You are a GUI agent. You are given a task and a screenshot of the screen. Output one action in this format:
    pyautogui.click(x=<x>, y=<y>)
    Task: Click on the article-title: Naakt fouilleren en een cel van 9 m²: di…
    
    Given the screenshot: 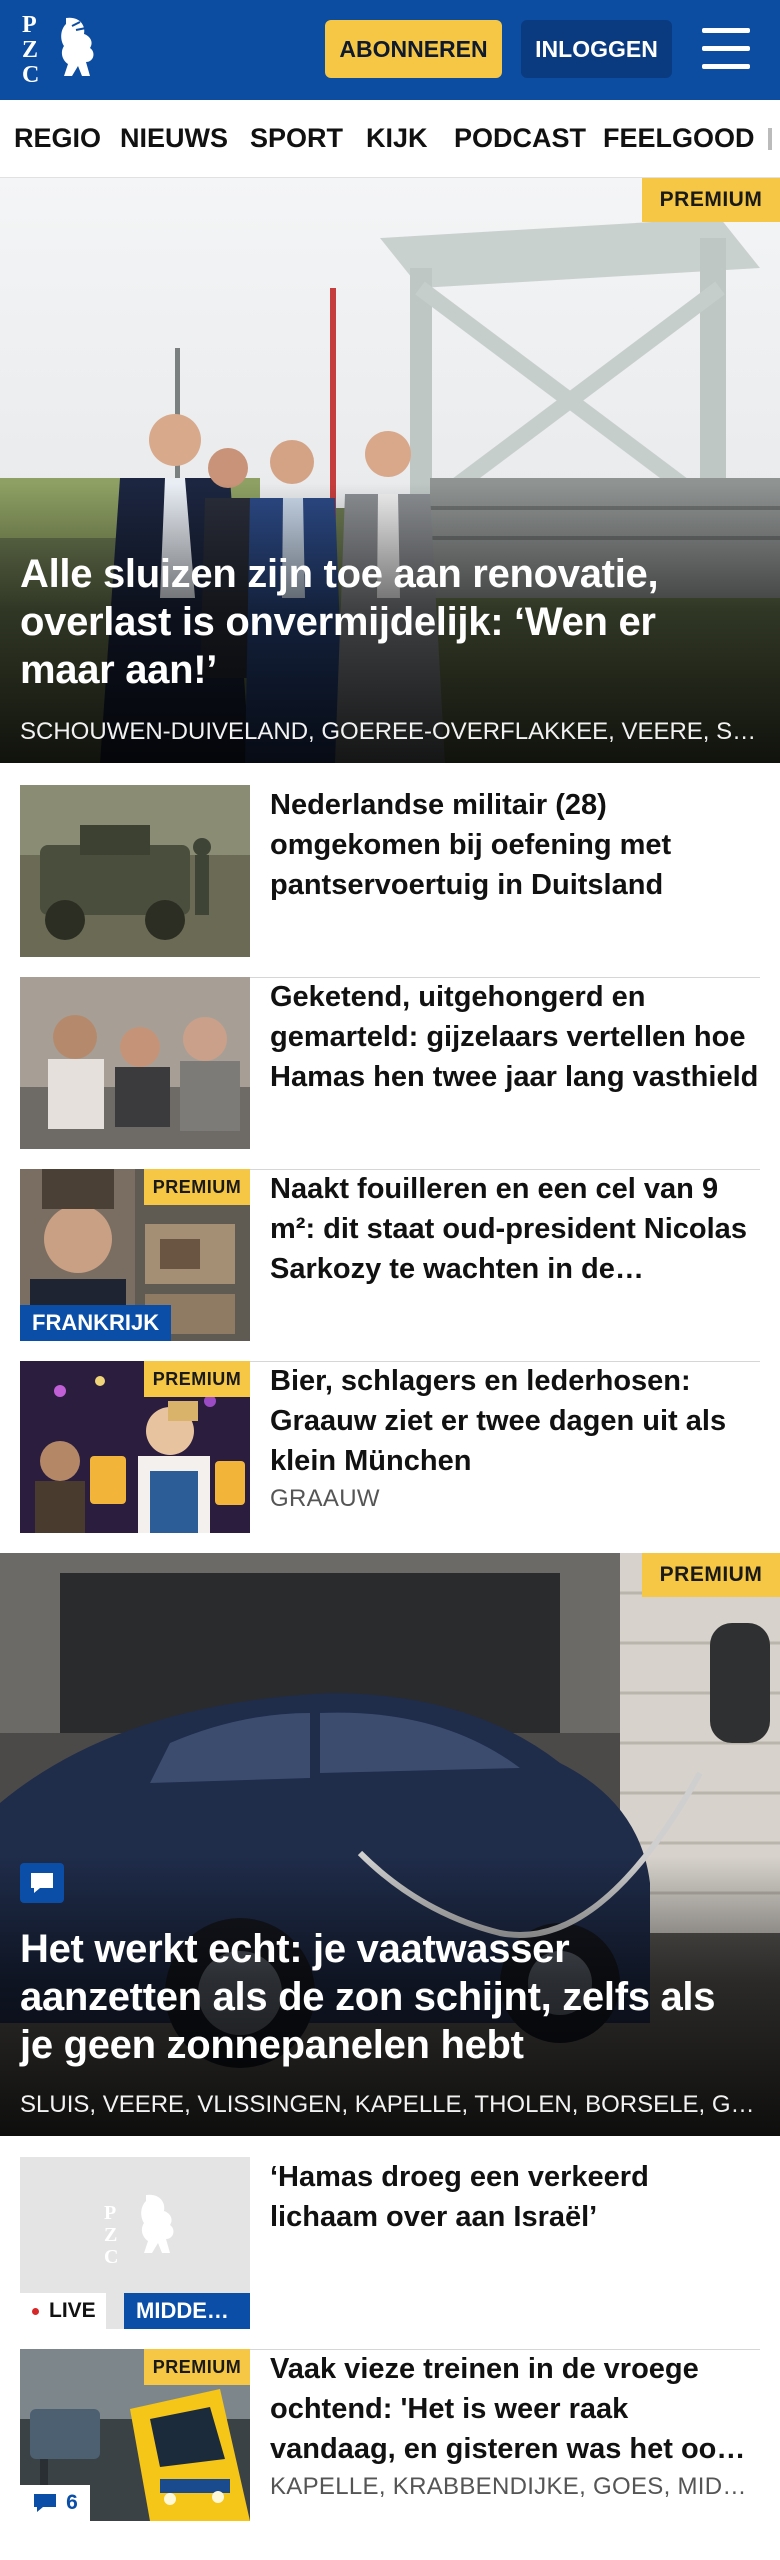 What is the action you would take?
    pyautogui.click(x=515, y=1229)
    